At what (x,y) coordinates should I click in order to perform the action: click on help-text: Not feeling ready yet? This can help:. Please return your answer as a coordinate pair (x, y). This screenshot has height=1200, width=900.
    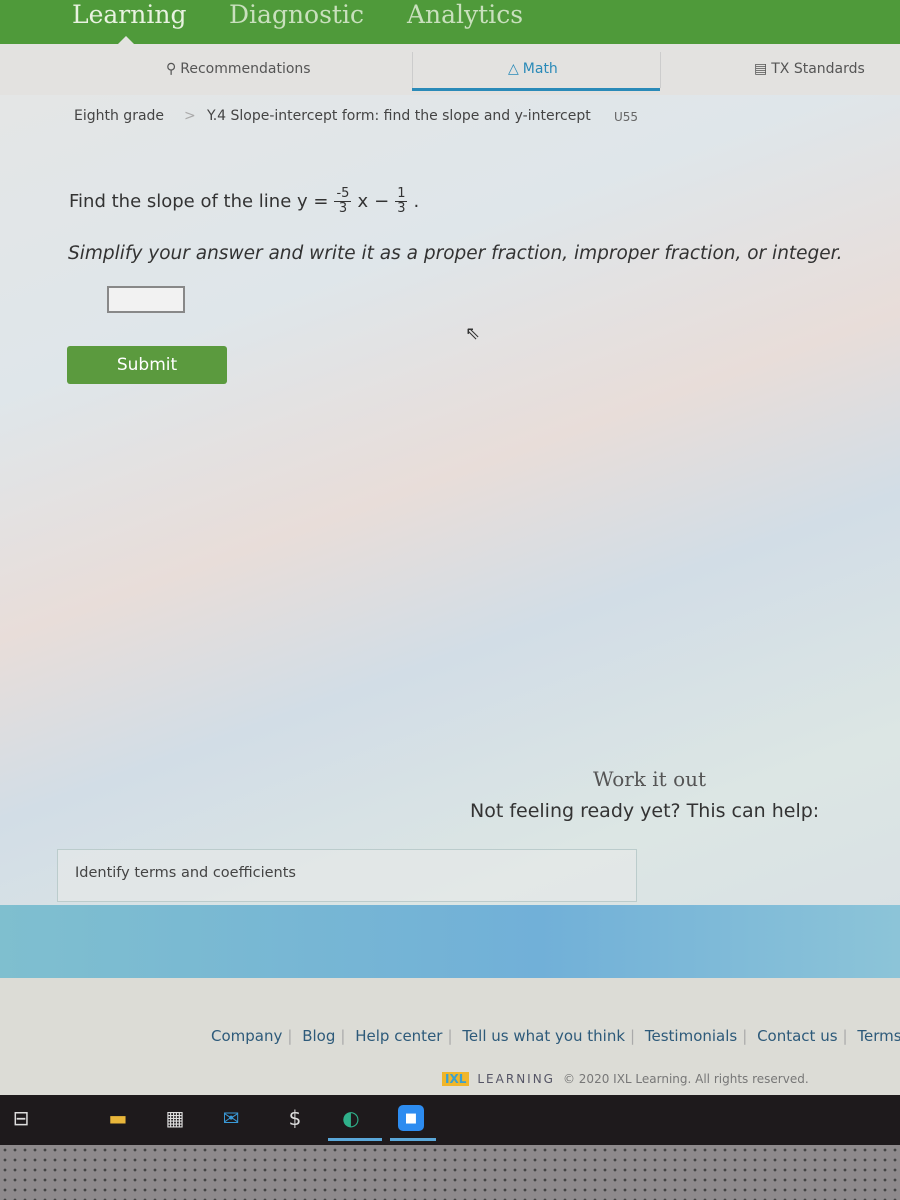
    Looking at the image, I should click on (645, 811).